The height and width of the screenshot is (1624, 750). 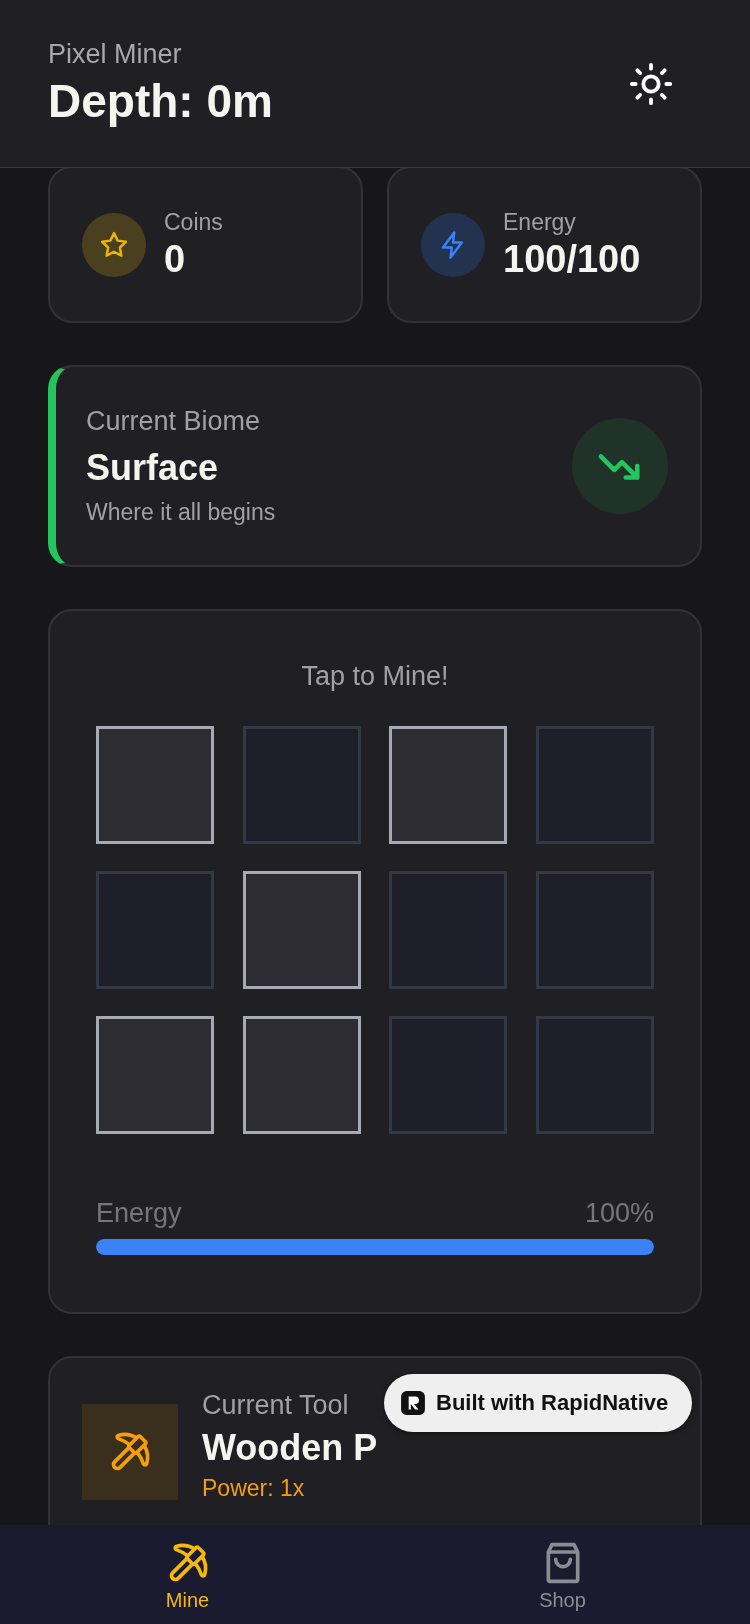 I want to click on biome-label: Current Biome, so click(x=174, y=421).